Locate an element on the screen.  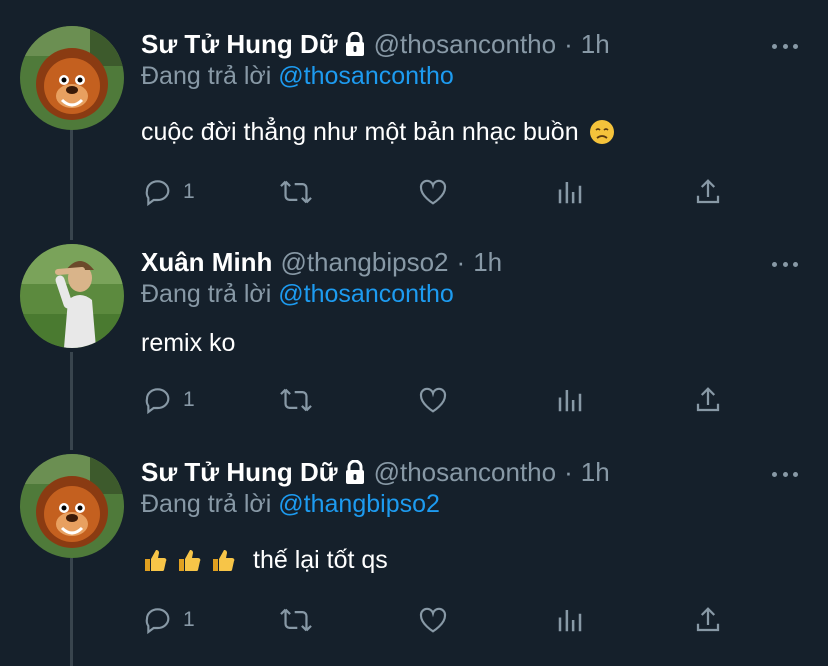
handle: @thangbipso2 is located at coordinates (364, 262).